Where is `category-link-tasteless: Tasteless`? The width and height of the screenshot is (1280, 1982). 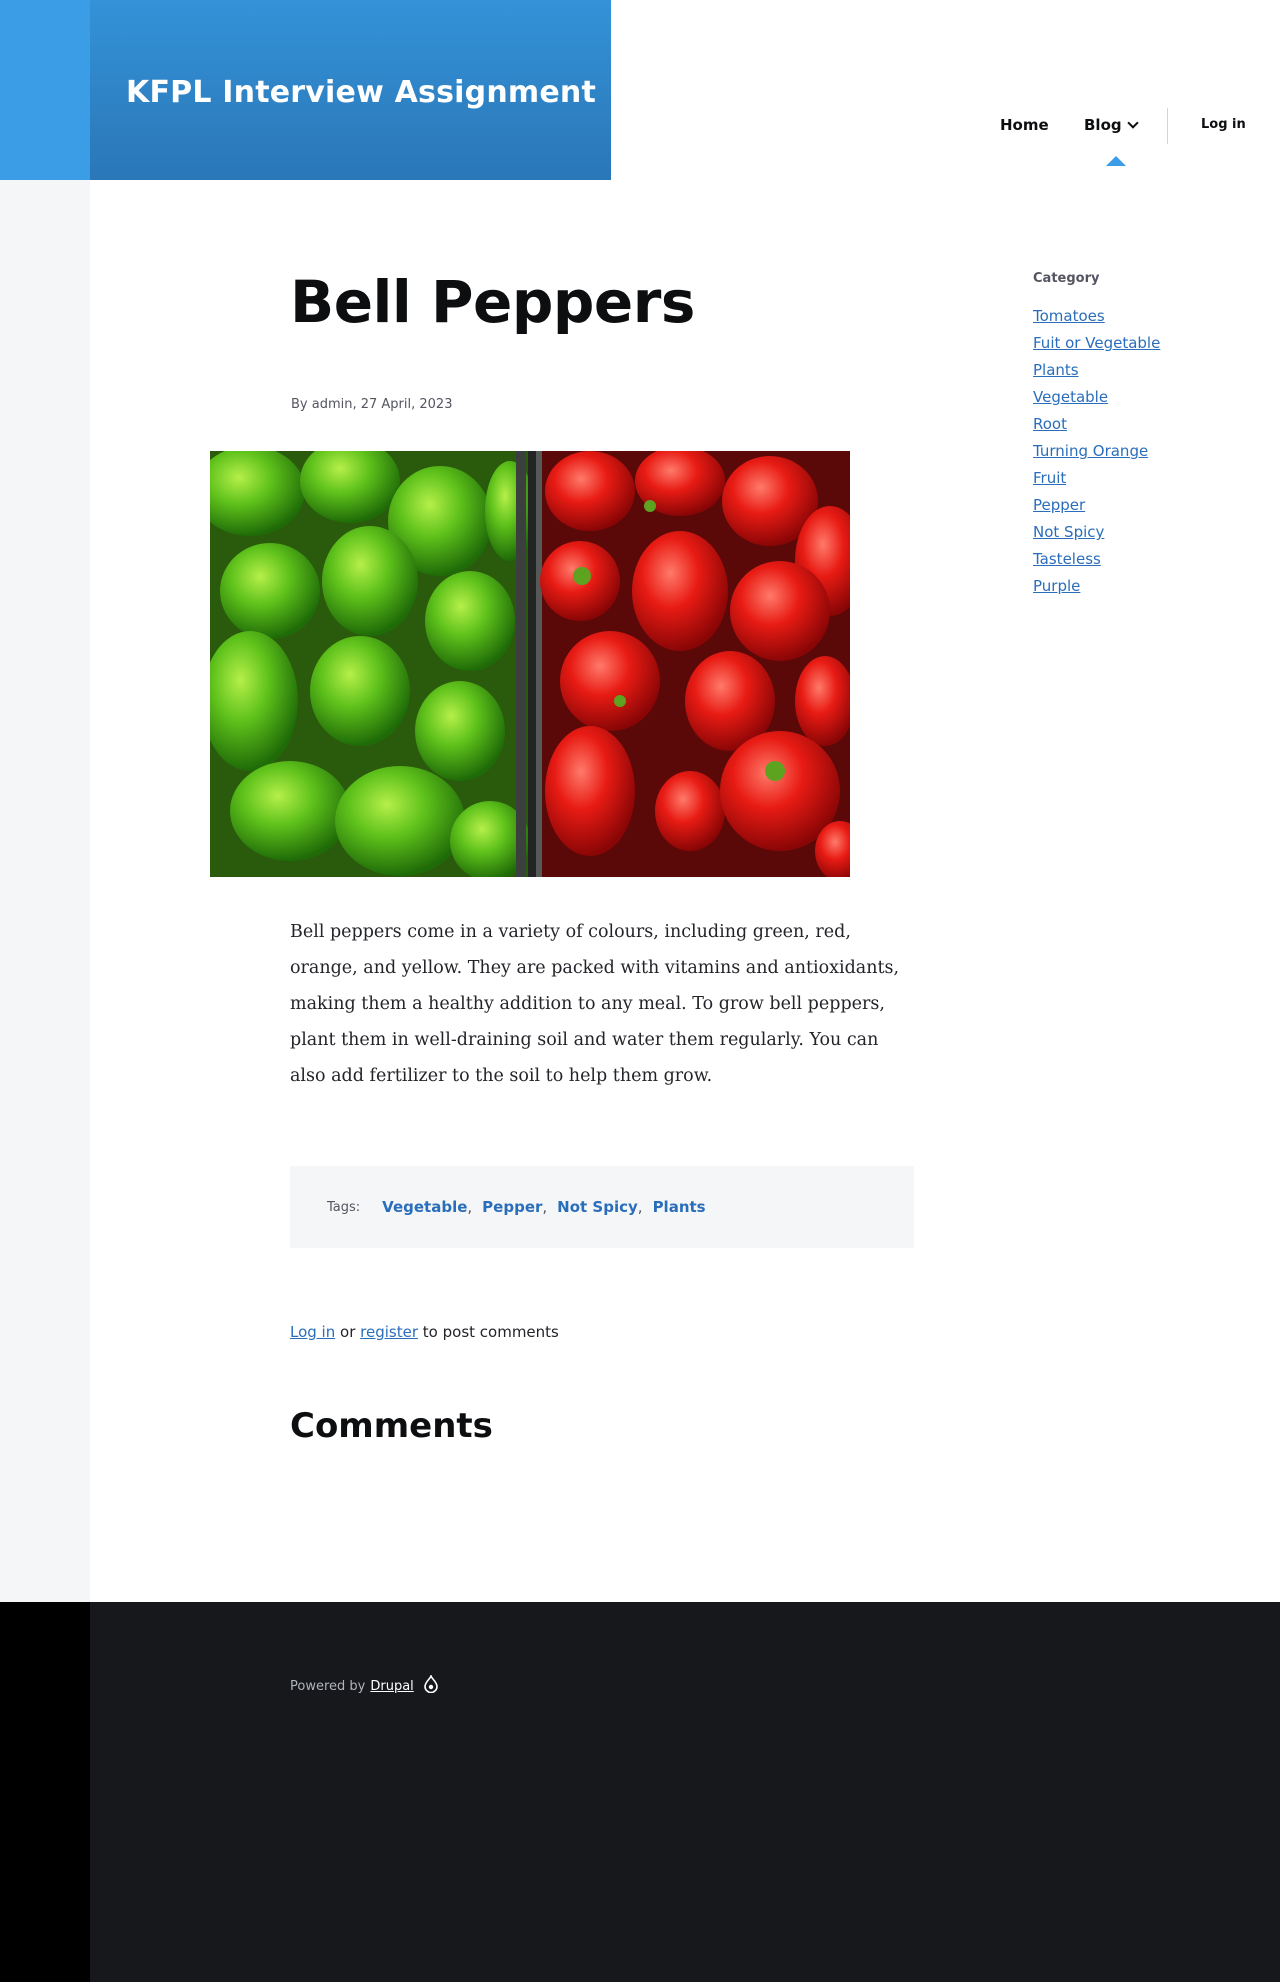
category-link-tasteless: Tasteless is located at coordinates (1067, 559).